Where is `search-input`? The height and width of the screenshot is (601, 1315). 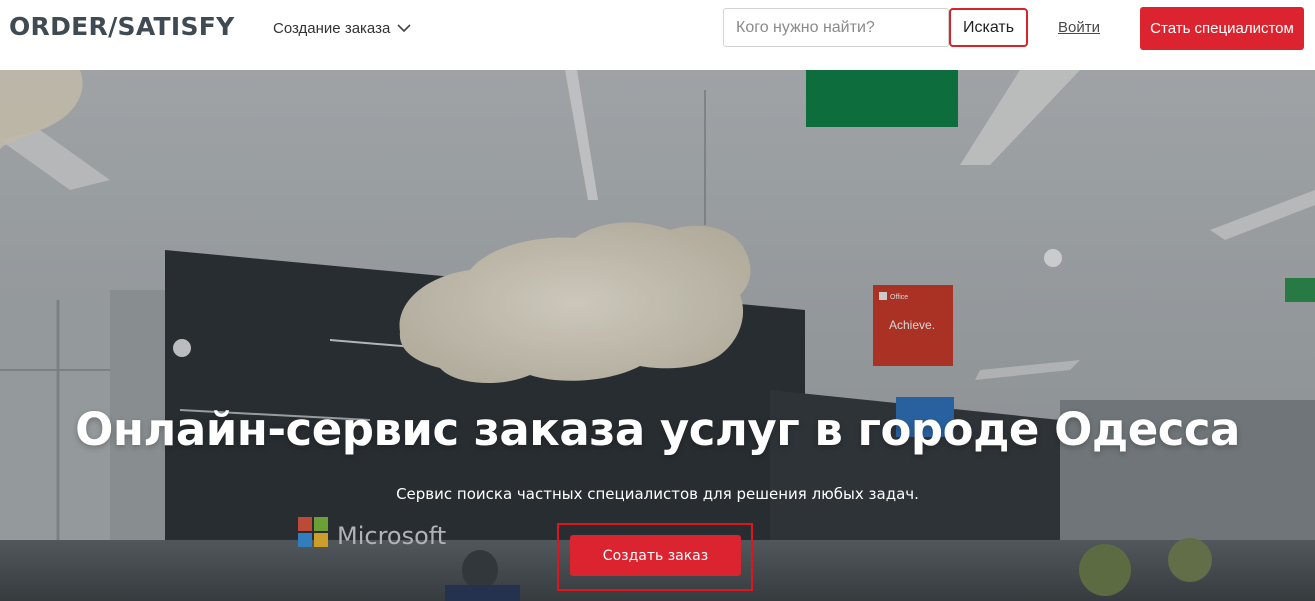 search-input is located at coordinates (836, 27).